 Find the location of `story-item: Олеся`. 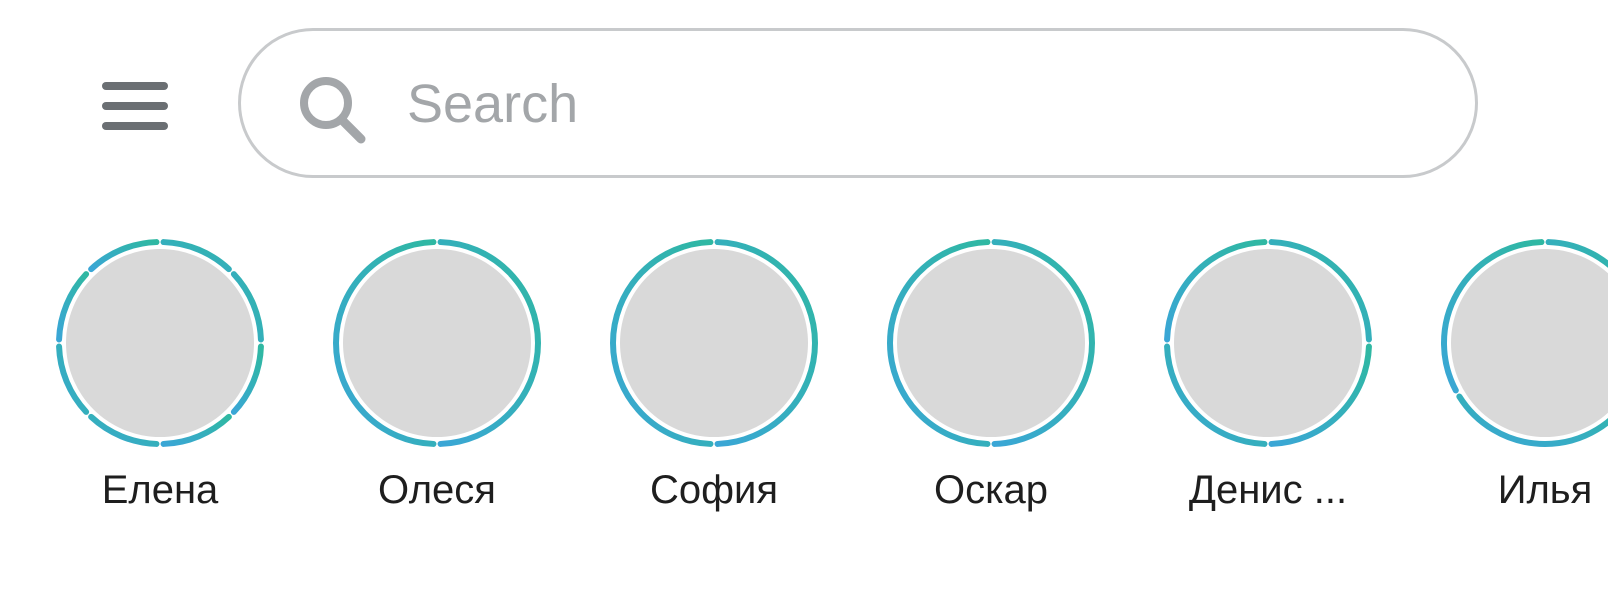

story-item: Олеся is located at coordinates (437, 381).